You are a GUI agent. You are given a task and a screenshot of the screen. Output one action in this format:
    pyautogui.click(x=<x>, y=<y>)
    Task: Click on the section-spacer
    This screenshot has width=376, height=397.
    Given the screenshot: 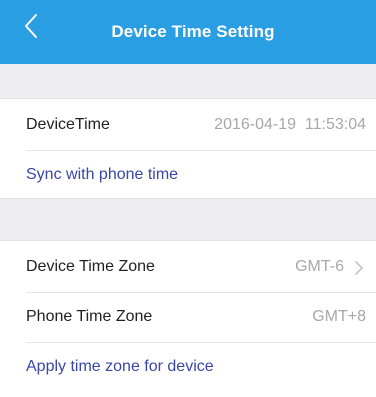 What is the action you would take?
    pyautogui.click(x=188, y=81)
    